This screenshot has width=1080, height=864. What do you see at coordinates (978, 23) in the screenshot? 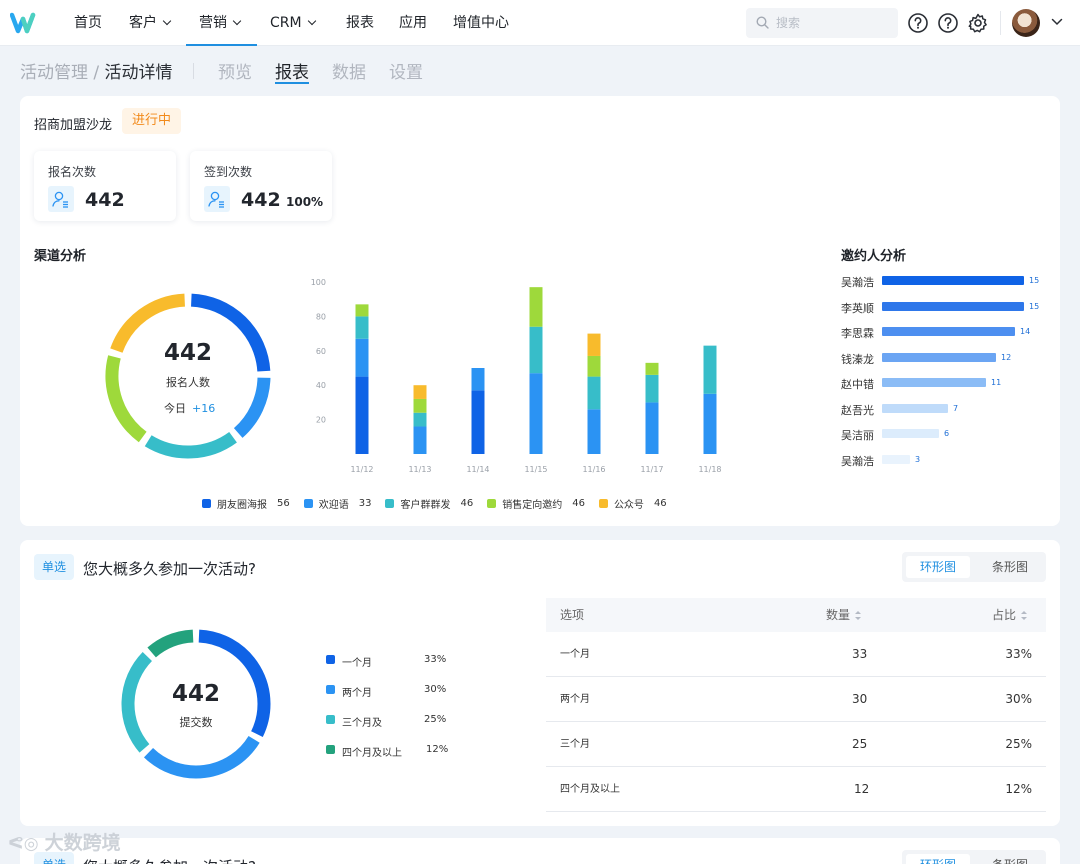
I see `gear-icon` at bounding box center [978, 23].